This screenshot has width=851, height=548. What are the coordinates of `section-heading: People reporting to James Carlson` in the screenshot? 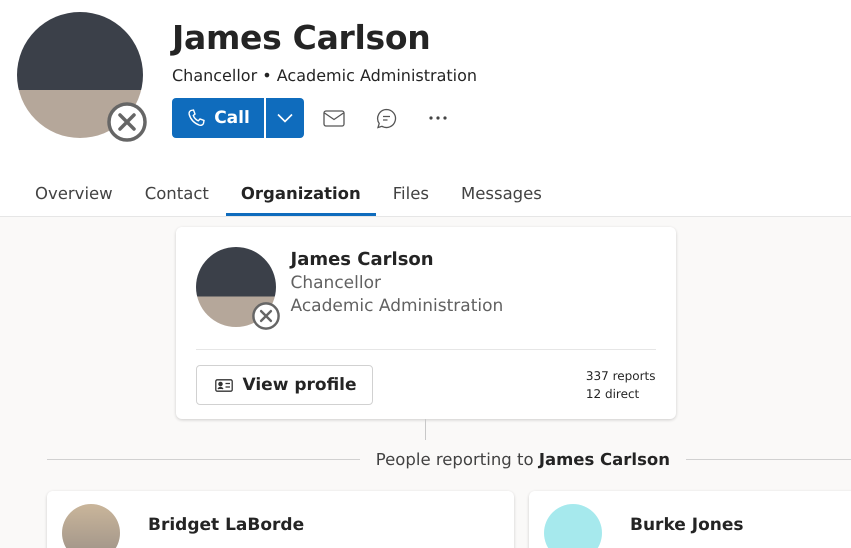 It's located at (523, 459).